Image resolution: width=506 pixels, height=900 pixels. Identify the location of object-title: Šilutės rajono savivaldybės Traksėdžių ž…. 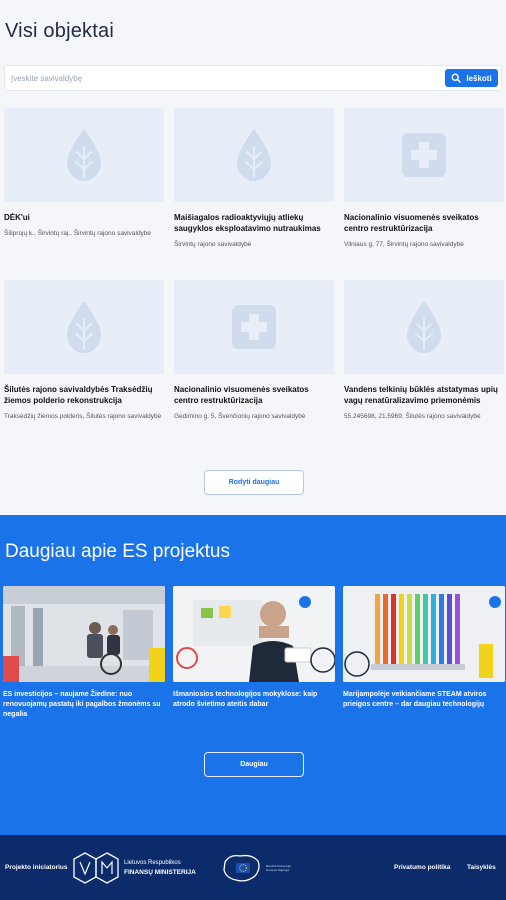
(78, 395).